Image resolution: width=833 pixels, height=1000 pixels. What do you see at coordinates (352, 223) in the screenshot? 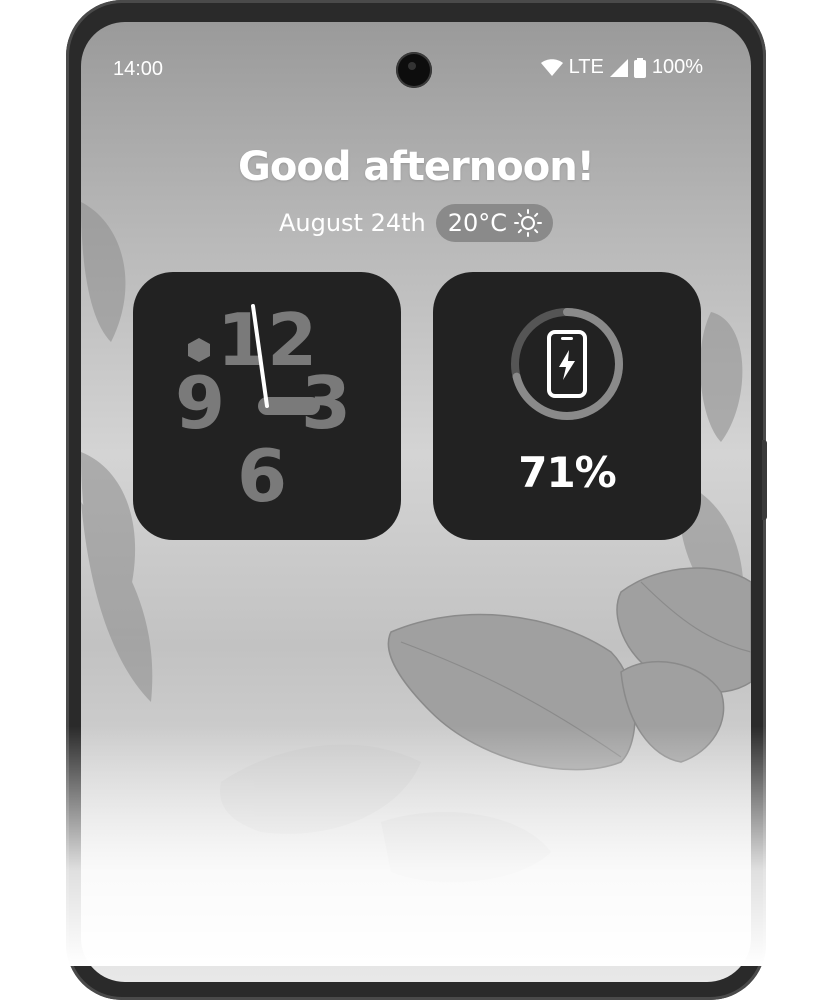
I see `date-label: August 24th` at bounding box center [352, 223].